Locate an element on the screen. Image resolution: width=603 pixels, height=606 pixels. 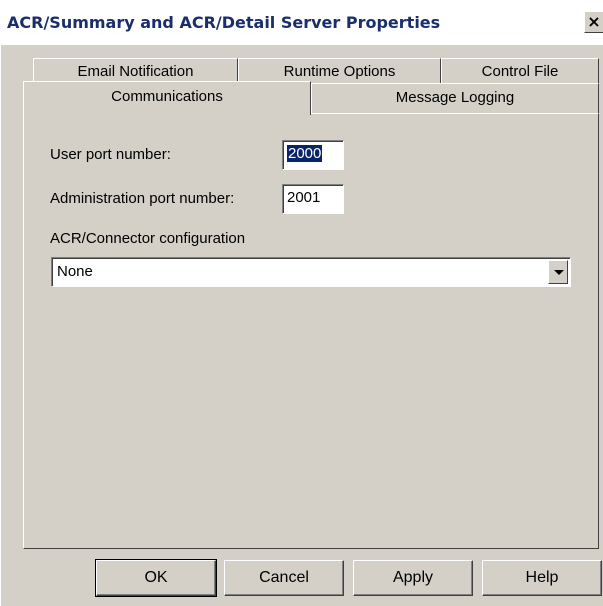
help-button: Help is located at coordinates (542, 578).